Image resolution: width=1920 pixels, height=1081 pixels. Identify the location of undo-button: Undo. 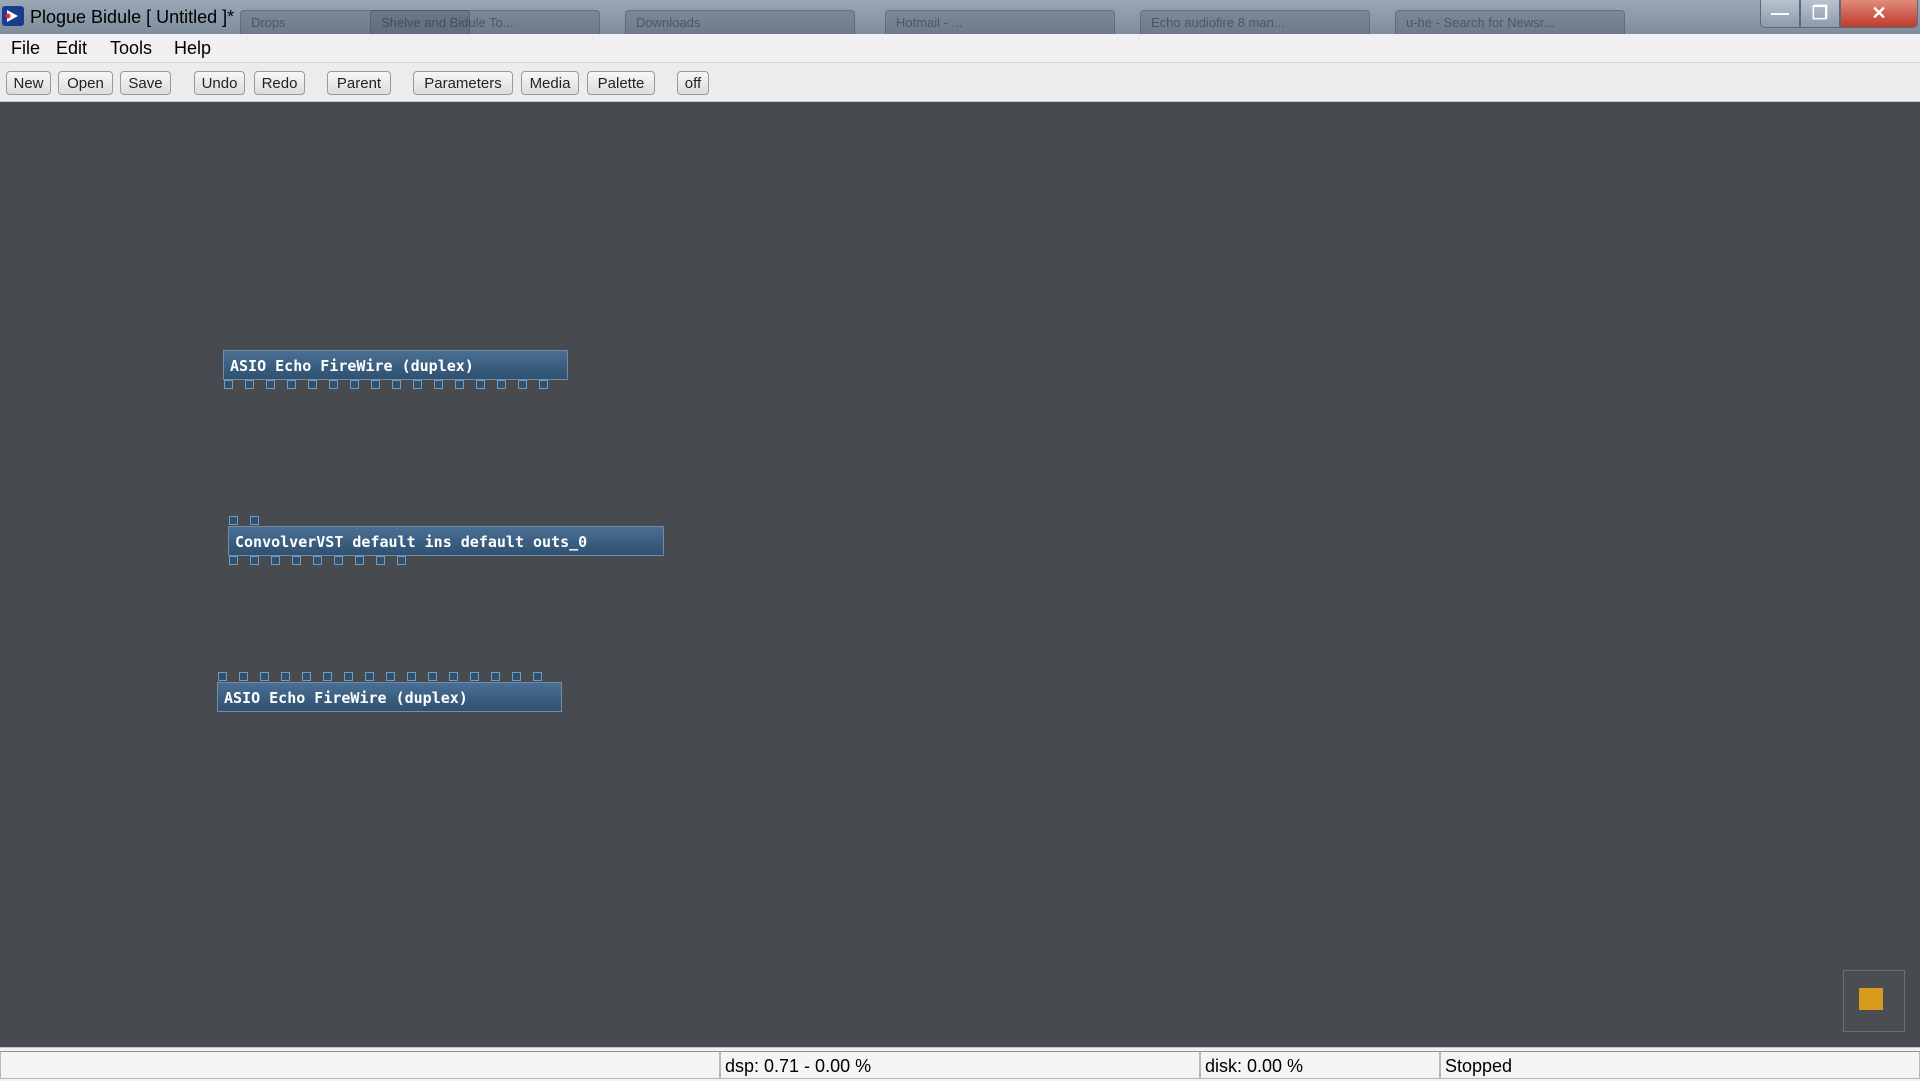
(219, 83).